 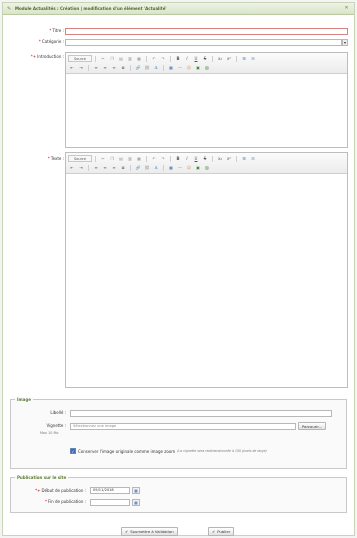 I want to click on vignette-label: Vignette :, so click(x=56, y=425).